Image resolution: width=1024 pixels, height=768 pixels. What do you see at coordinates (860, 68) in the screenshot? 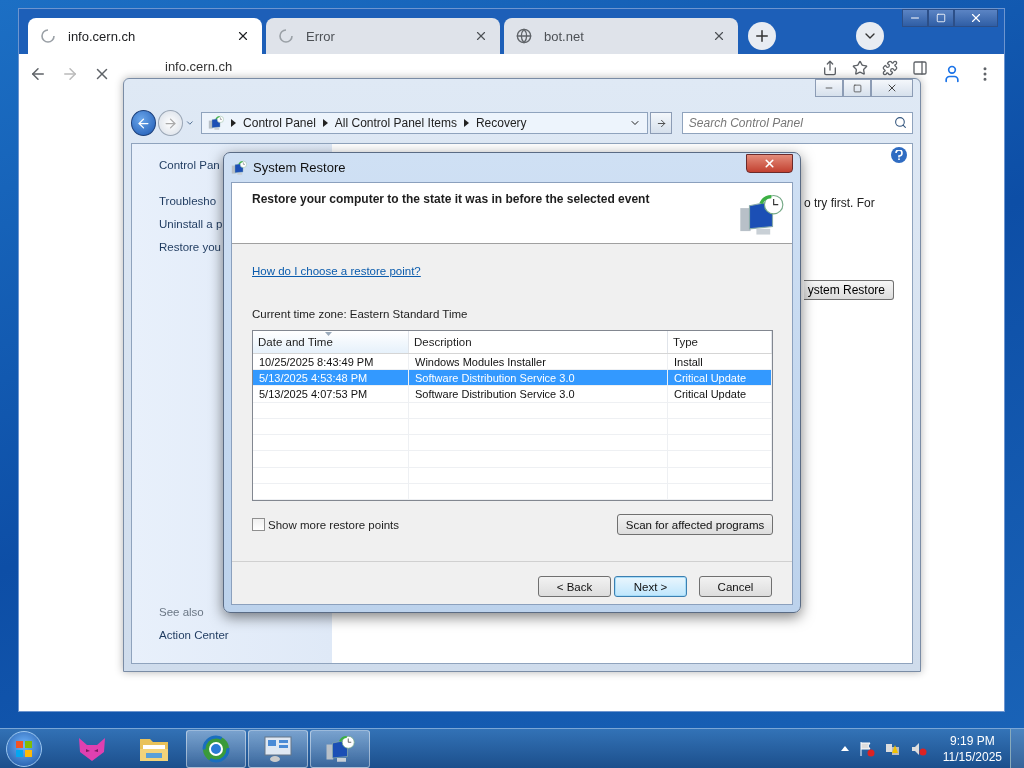
I see `star-icon` at bounding box center [860, 68].